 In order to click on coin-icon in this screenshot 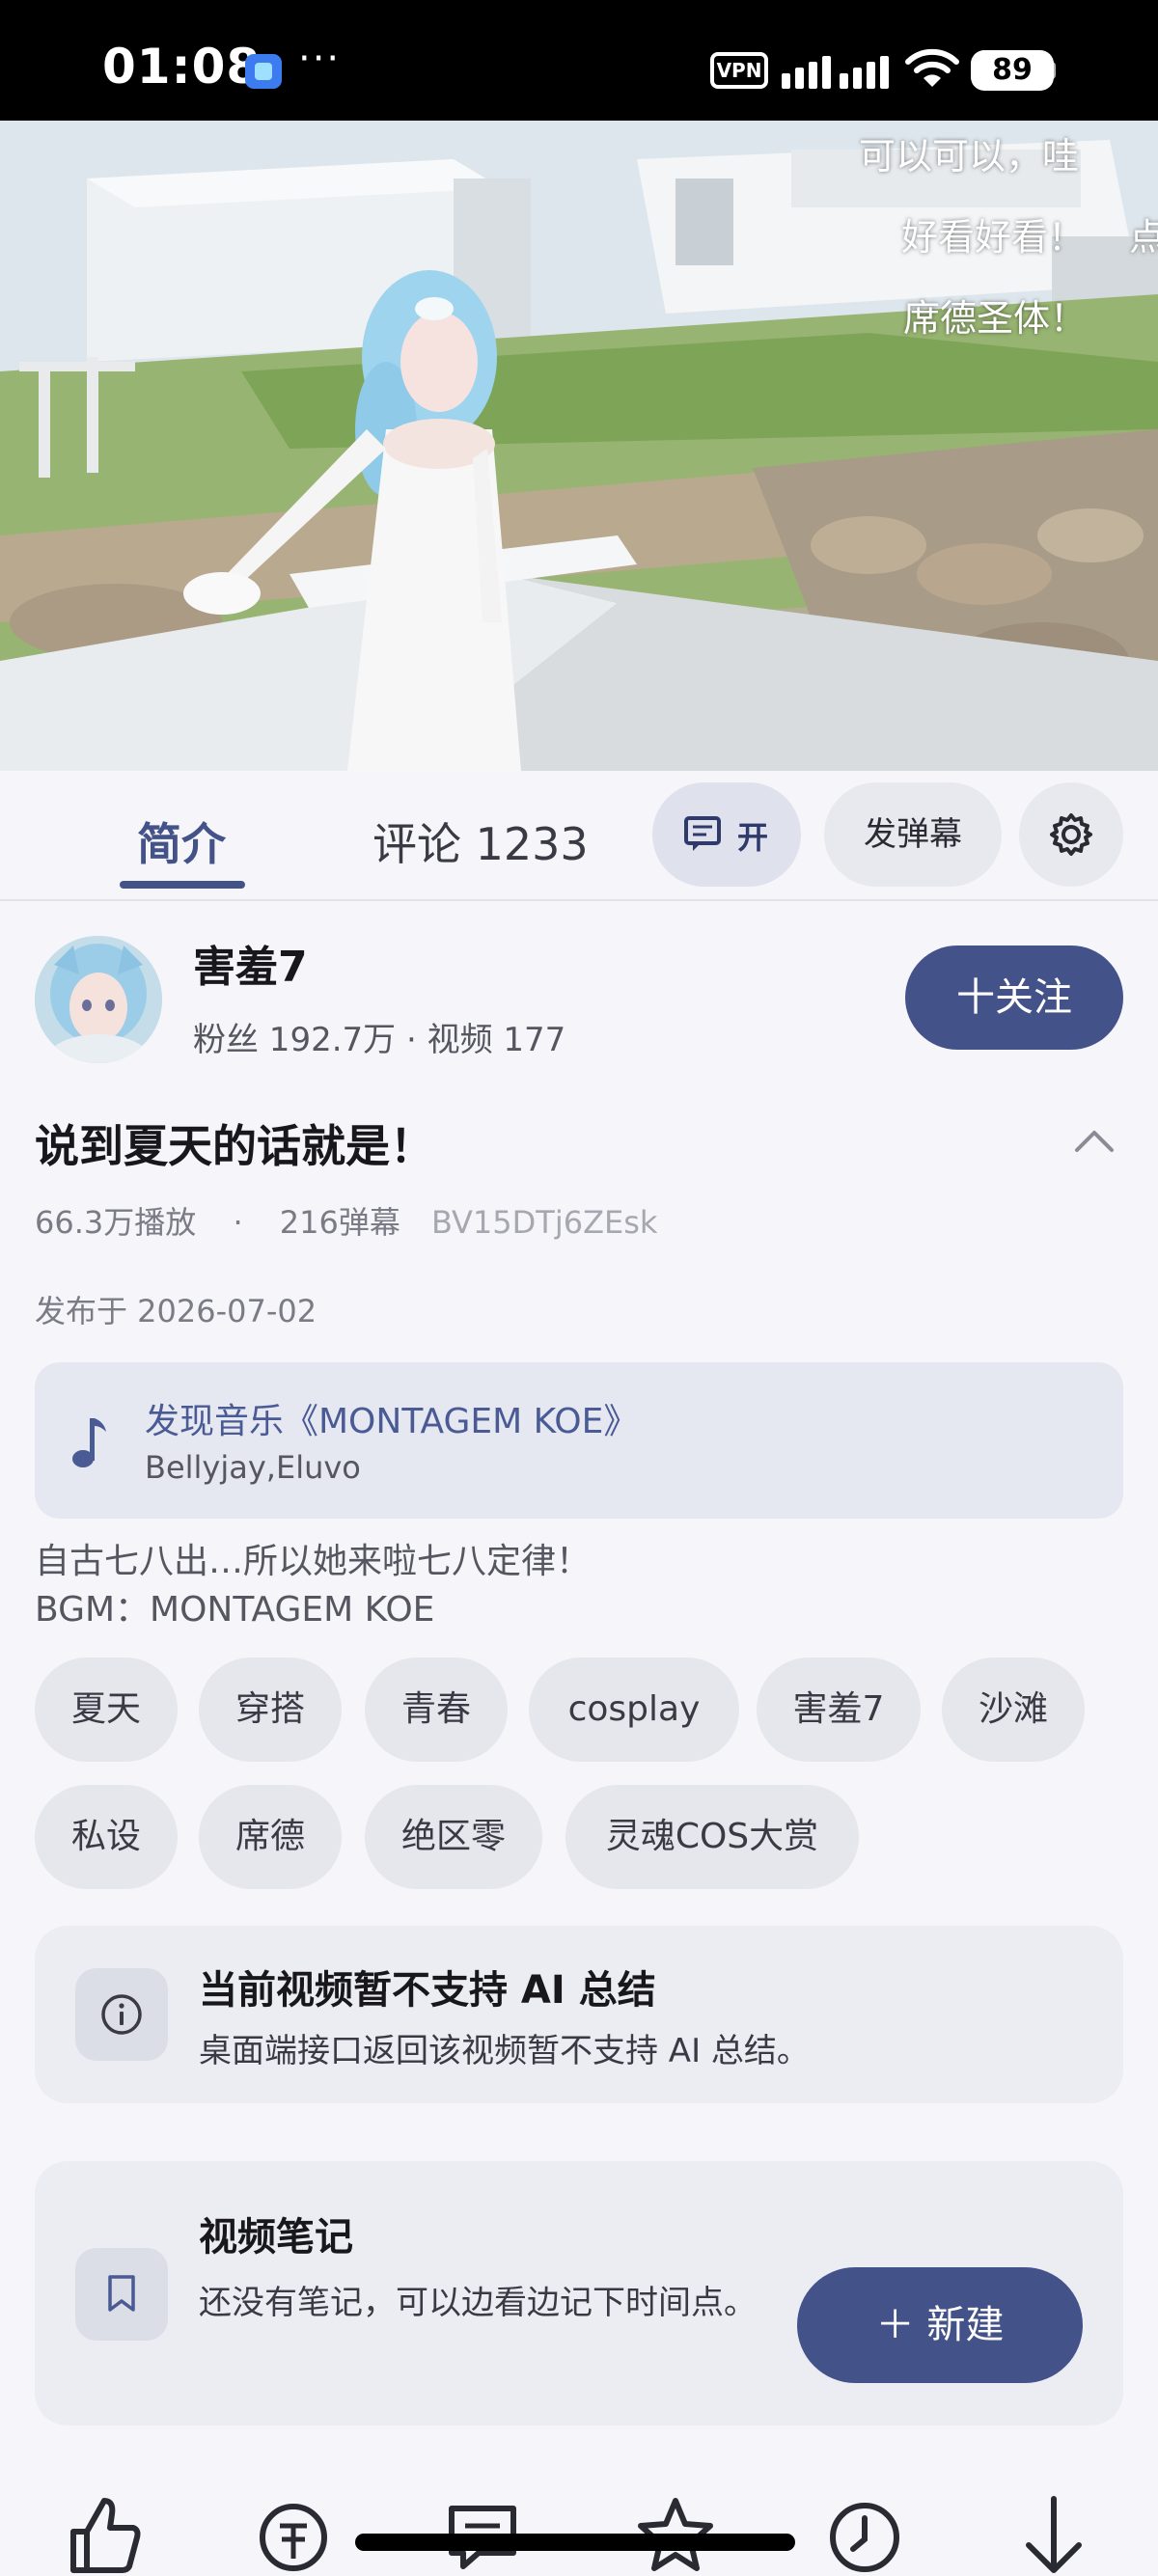, I will do `click(293, 2535)`.